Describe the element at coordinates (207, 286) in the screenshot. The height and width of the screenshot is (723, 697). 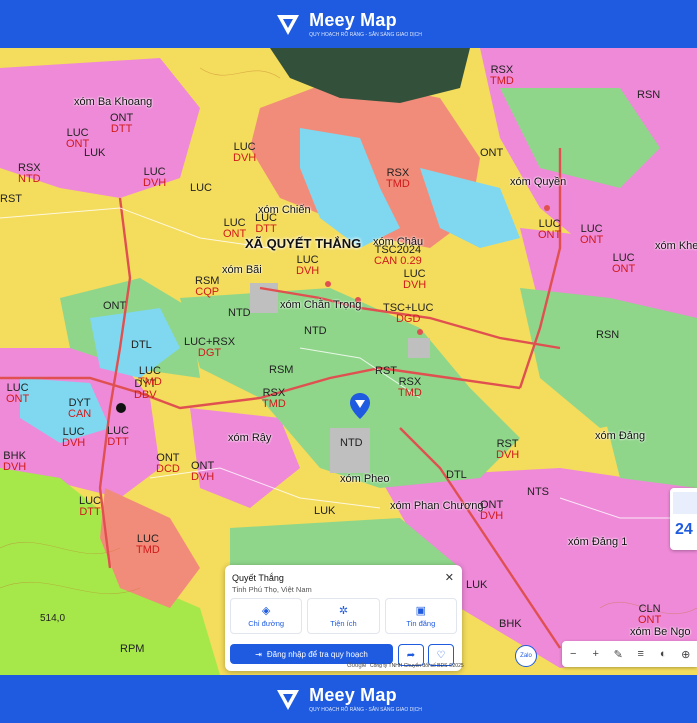
I see `landuse-label: RSM CQP` at that location.